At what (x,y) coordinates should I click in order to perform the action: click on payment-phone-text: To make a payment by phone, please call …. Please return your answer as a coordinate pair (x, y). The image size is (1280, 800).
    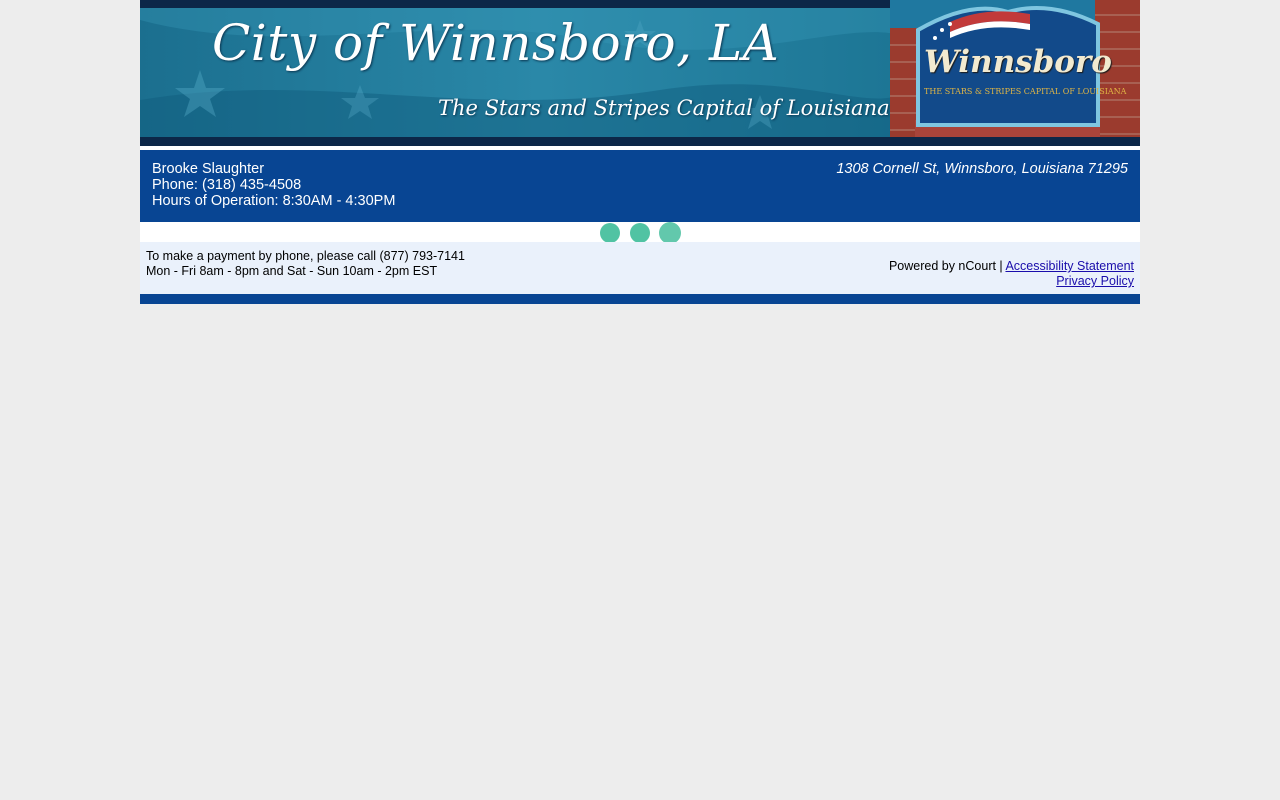
    Looking at the image, I should click on (305, 256).